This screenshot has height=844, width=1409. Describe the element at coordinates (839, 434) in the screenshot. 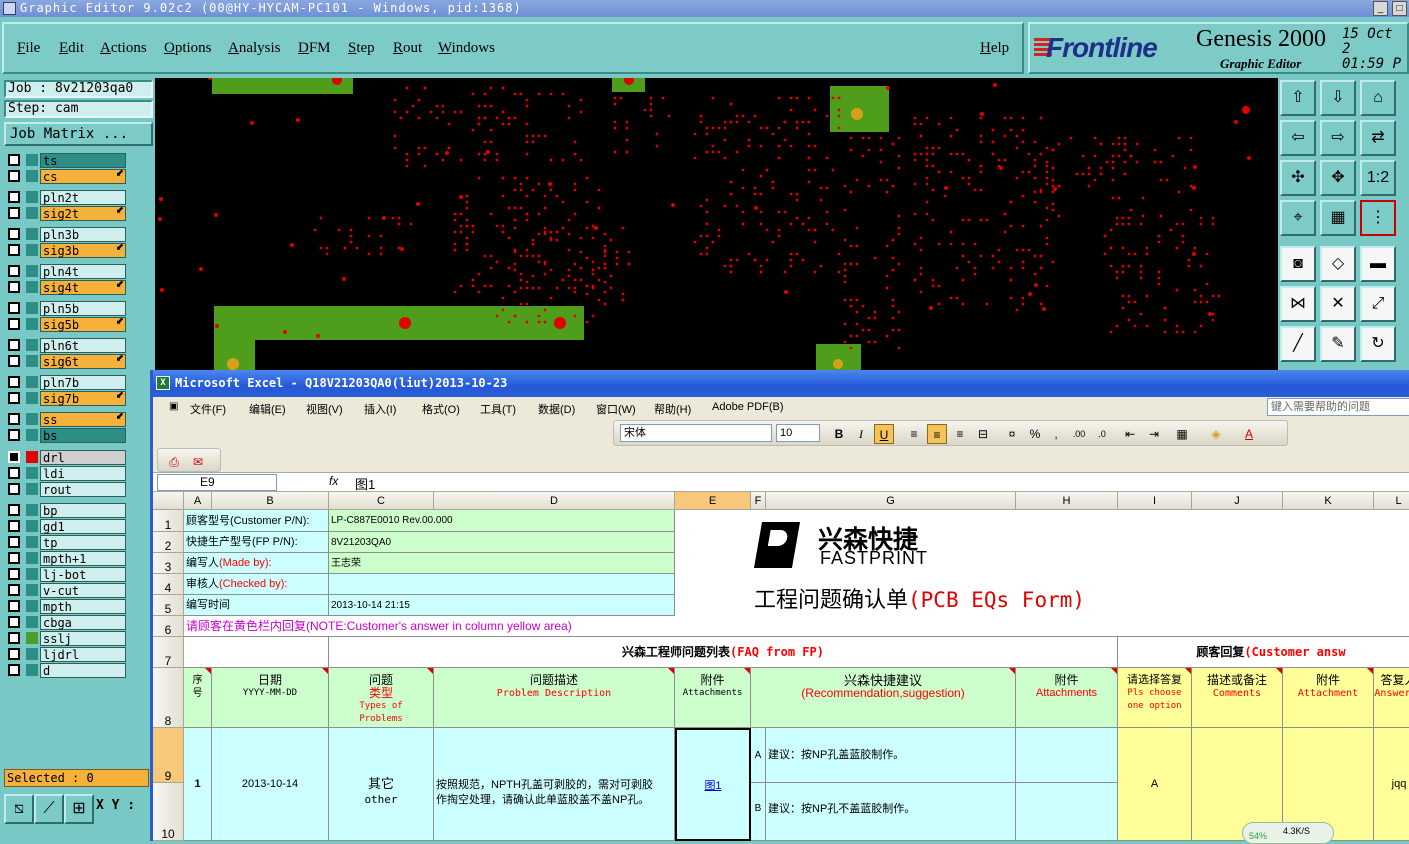

I see `bold-button: B` at that location.